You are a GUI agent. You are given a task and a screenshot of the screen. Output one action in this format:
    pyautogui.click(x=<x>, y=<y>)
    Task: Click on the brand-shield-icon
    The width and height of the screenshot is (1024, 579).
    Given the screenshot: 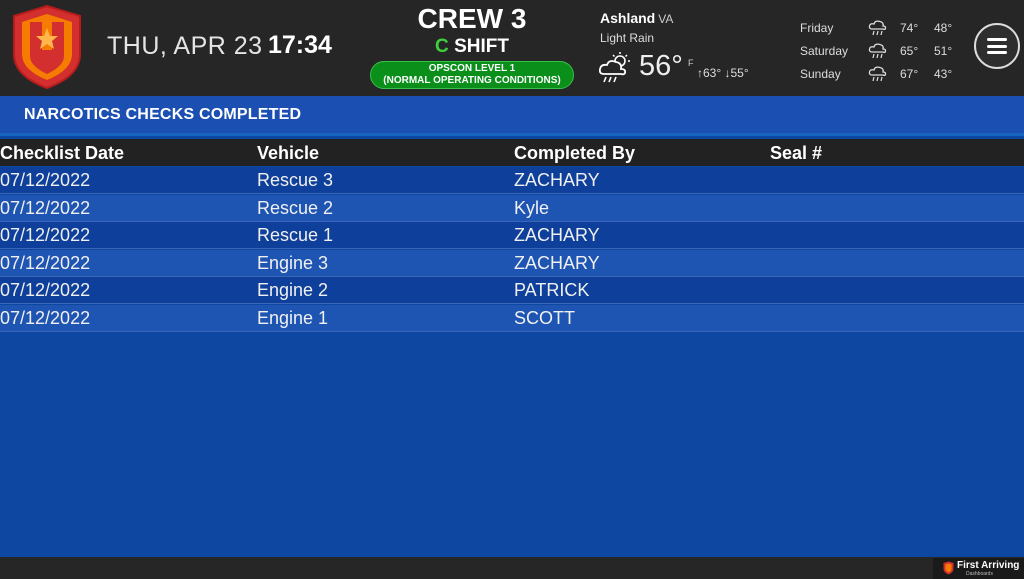 What is the action you would take?
    pyautogui.click(x=948, y=568)
    